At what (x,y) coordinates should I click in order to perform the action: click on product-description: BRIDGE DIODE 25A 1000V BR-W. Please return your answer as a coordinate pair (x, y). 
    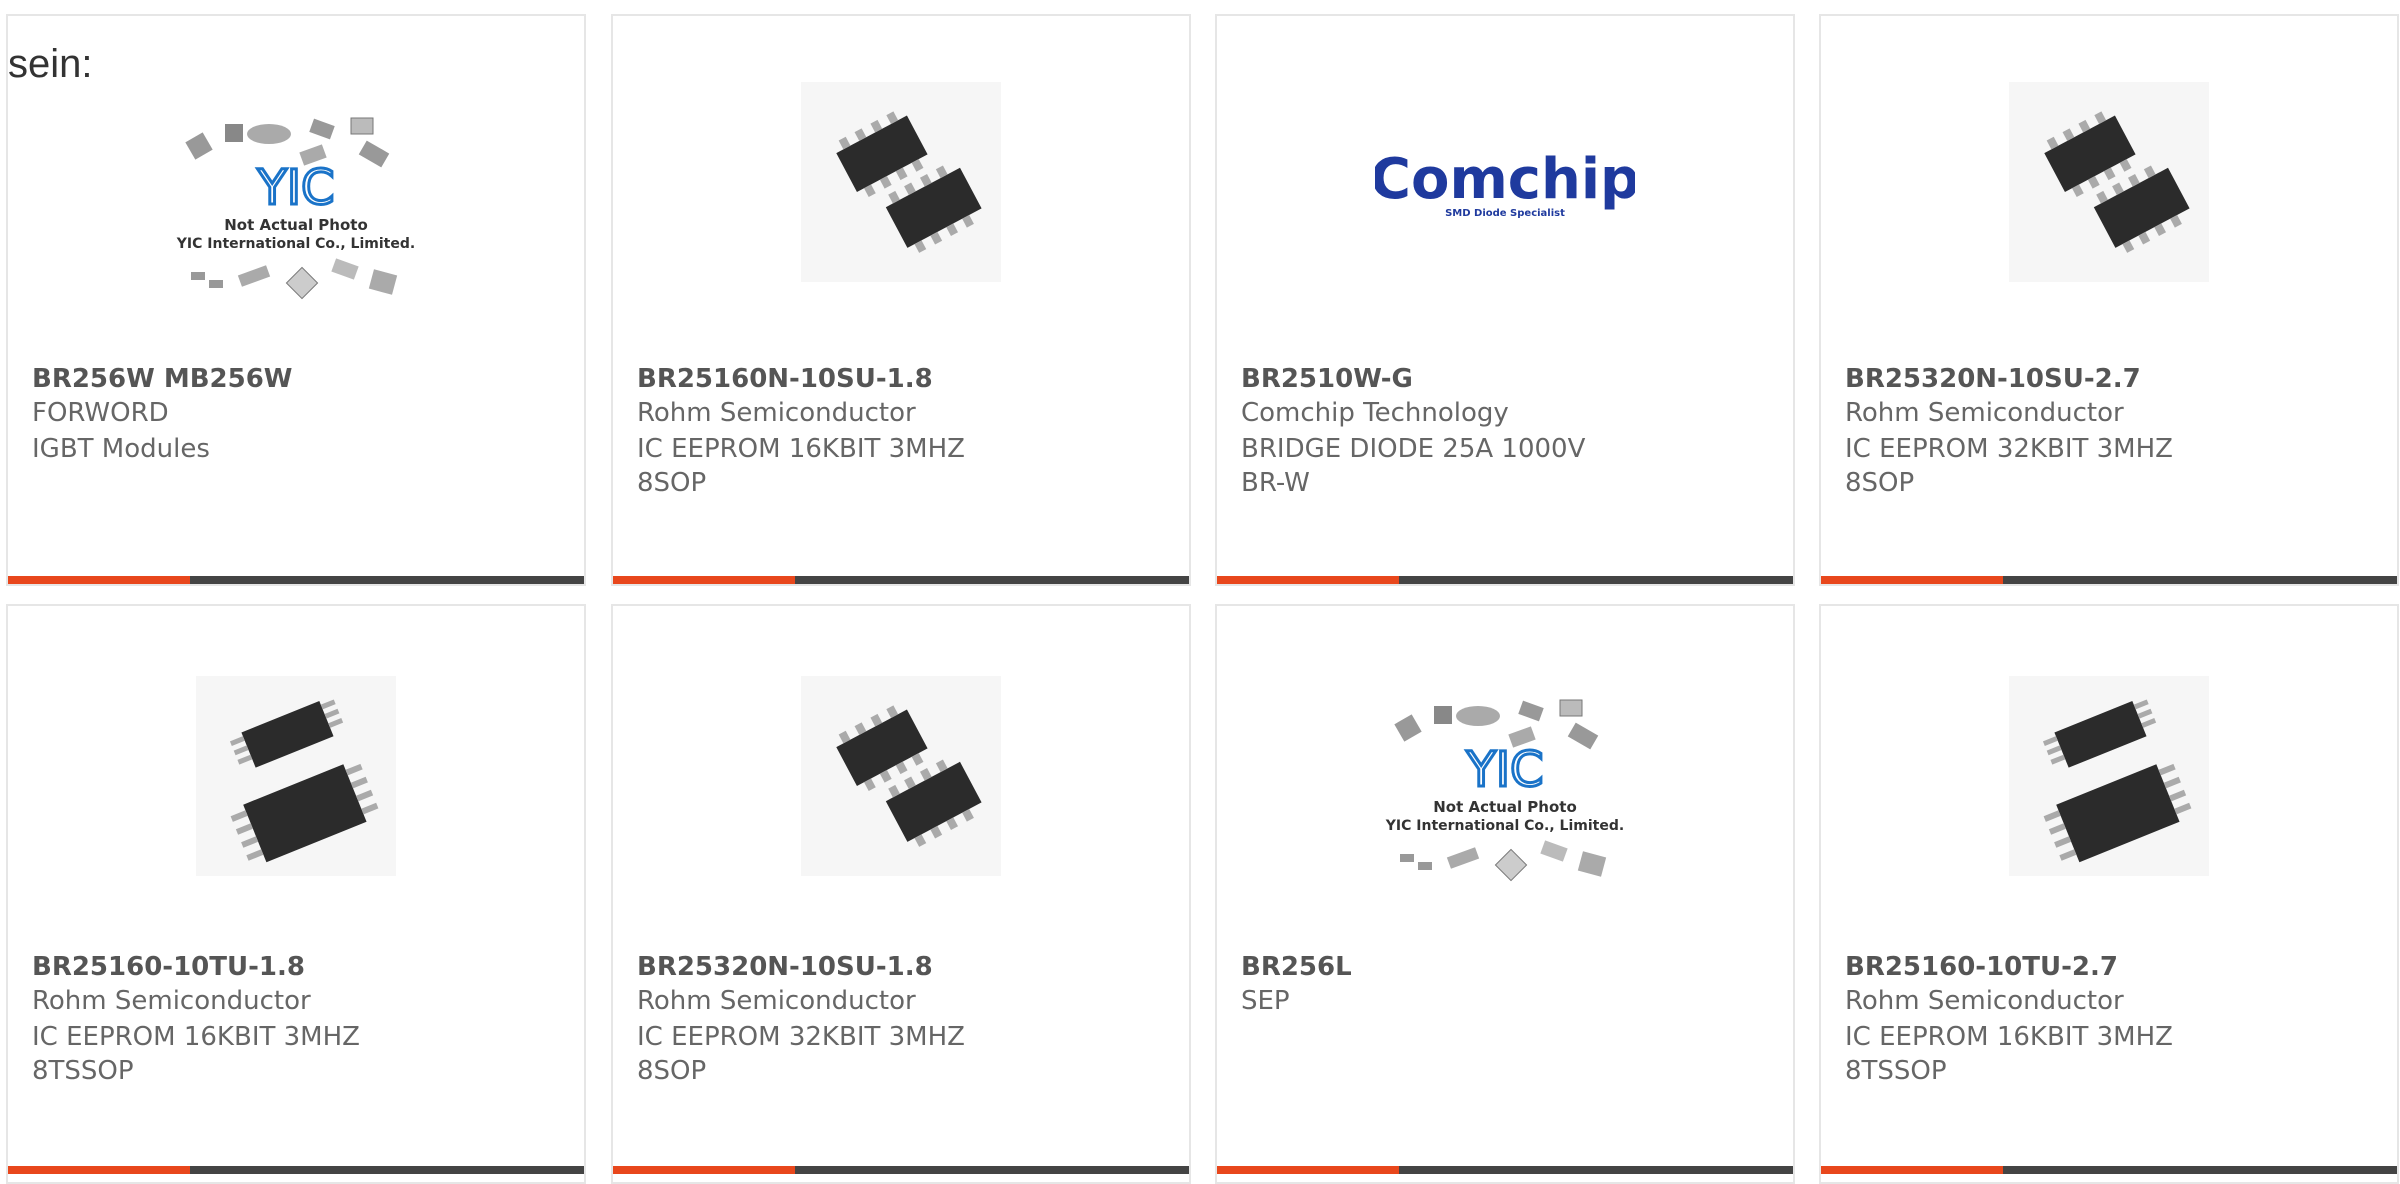
    Looking at the image, I should click on (1413, 466).